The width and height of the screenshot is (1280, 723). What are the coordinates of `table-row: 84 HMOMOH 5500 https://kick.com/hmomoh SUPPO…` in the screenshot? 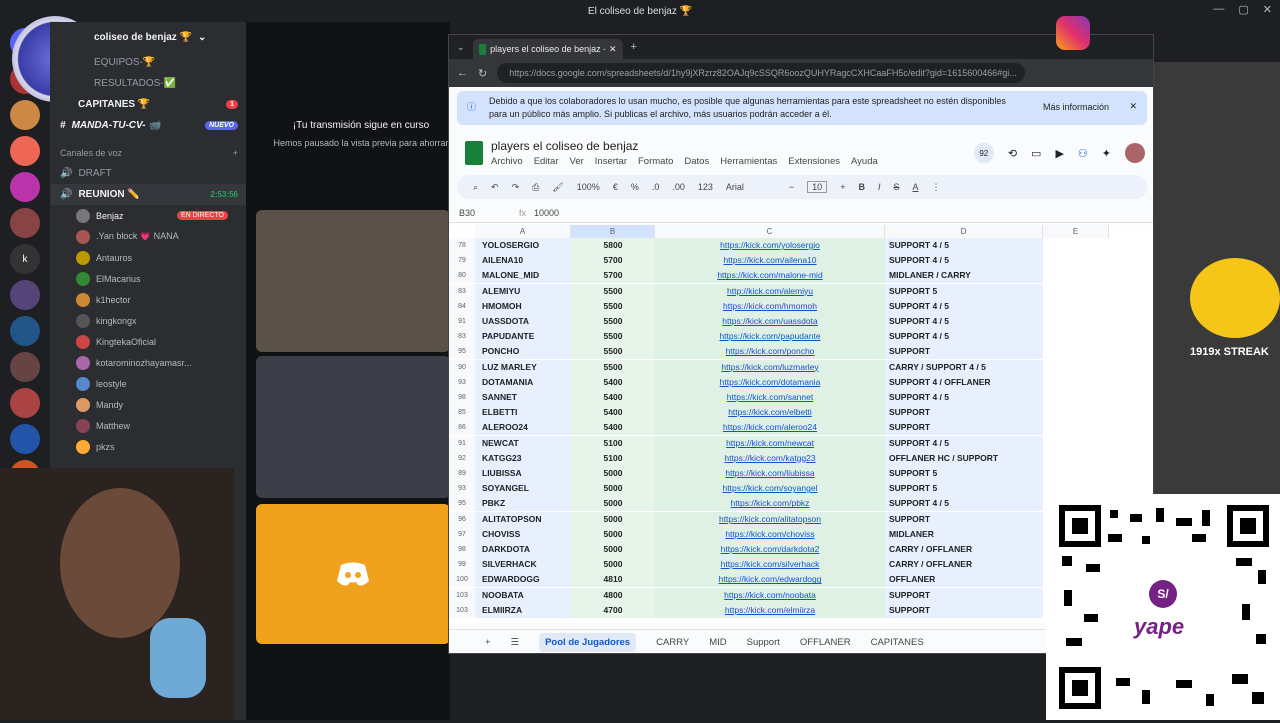 It's located at (779, 306).